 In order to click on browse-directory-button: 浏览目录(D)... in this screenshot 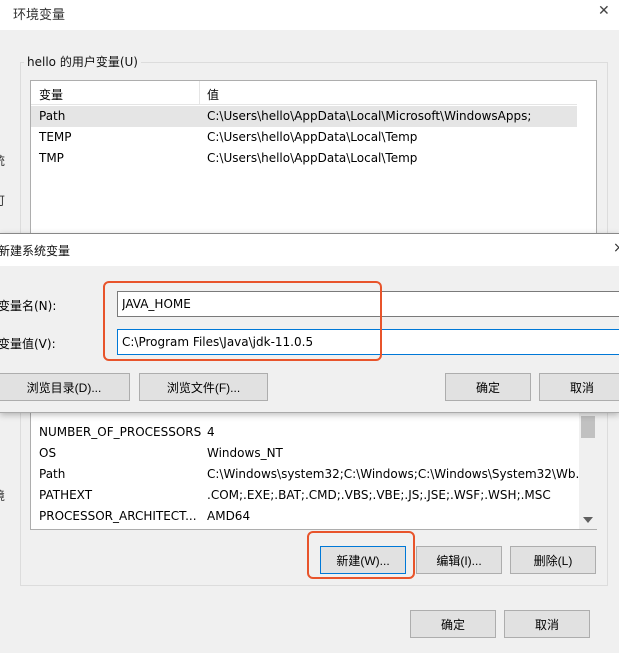, I will do `click(65, 387)`.